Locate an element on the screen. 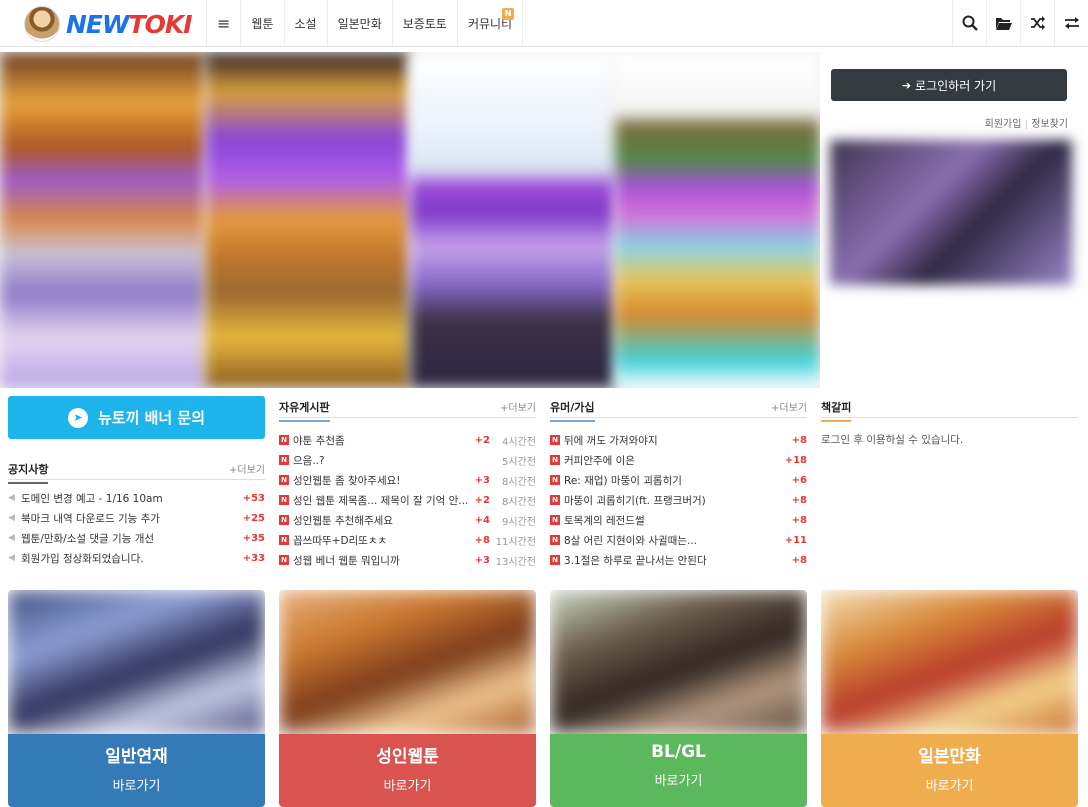 Image resolution: width=1088 pixels, height=807 pixels. list-item: N Re: 재업) 마뚱이 괴롭히기 +6 is located at coordinates (678, 480).